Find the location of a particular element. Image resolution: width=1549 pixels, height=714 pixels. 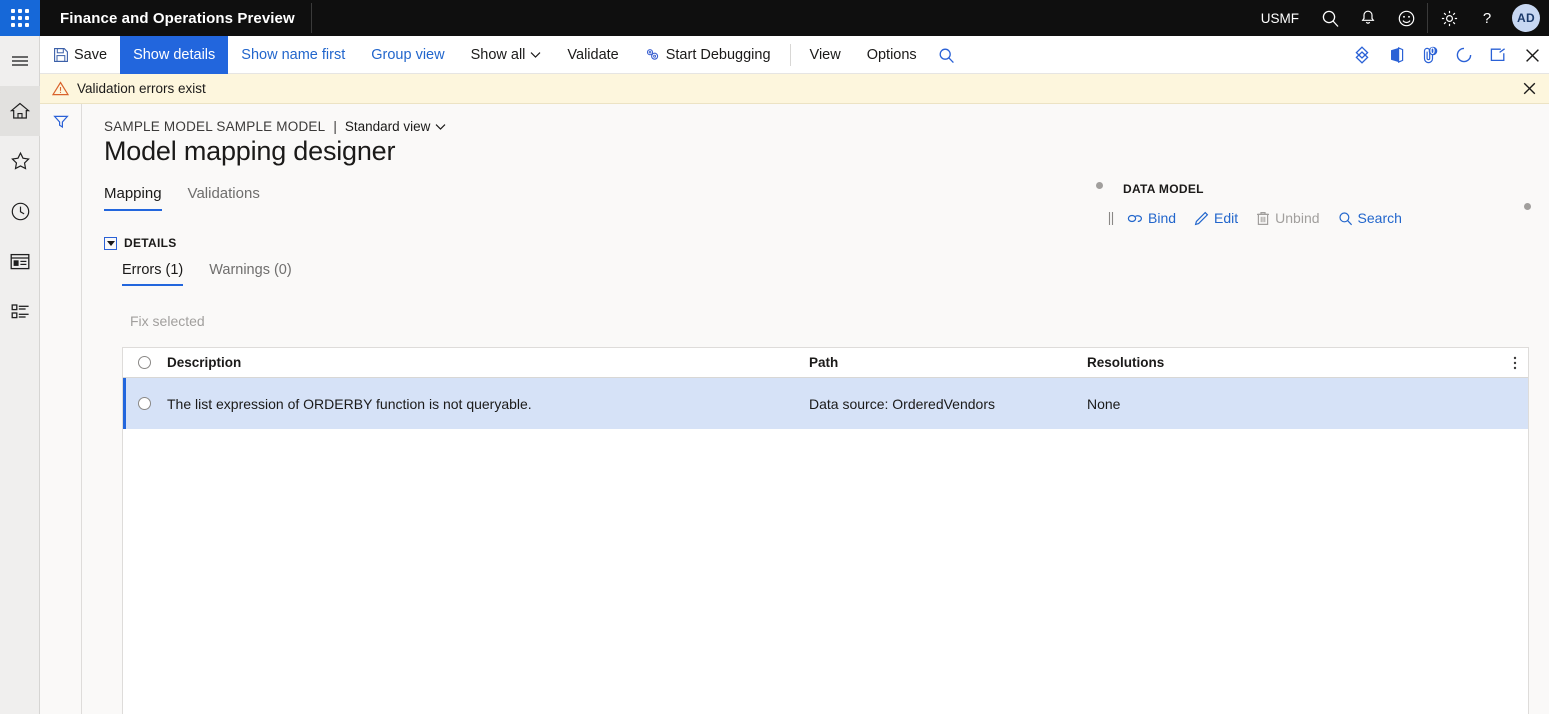

navigation-rail is located at coordinates (20, 375).